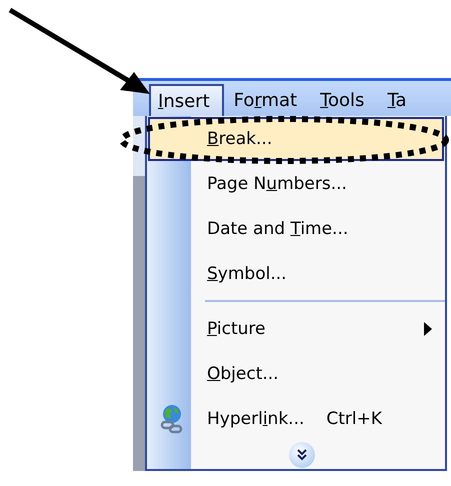 The image size is (451, 486). Describe the element at coordinates (186, 100) in the screenshot. I see `menu-bar-item: Insert` at that location.